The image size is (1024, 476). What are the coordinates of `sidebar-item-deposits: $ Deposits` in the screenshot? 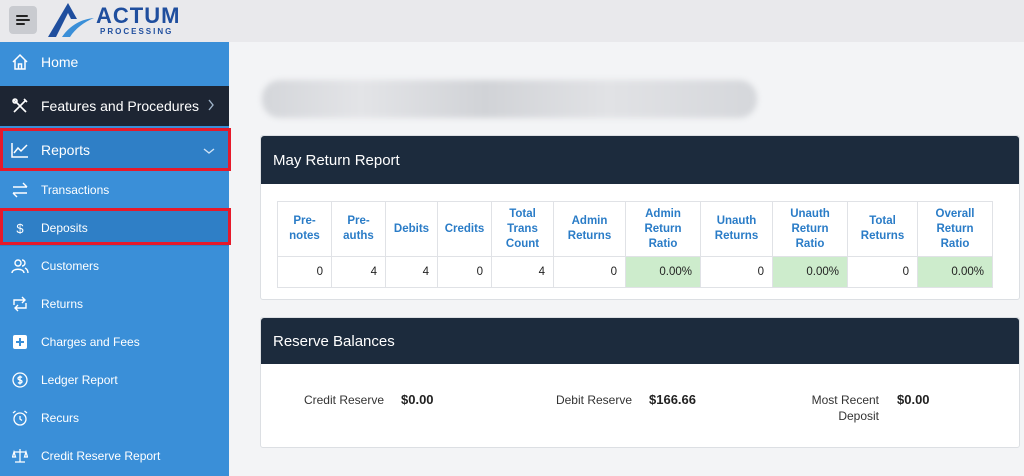 It's located at (114, 228).